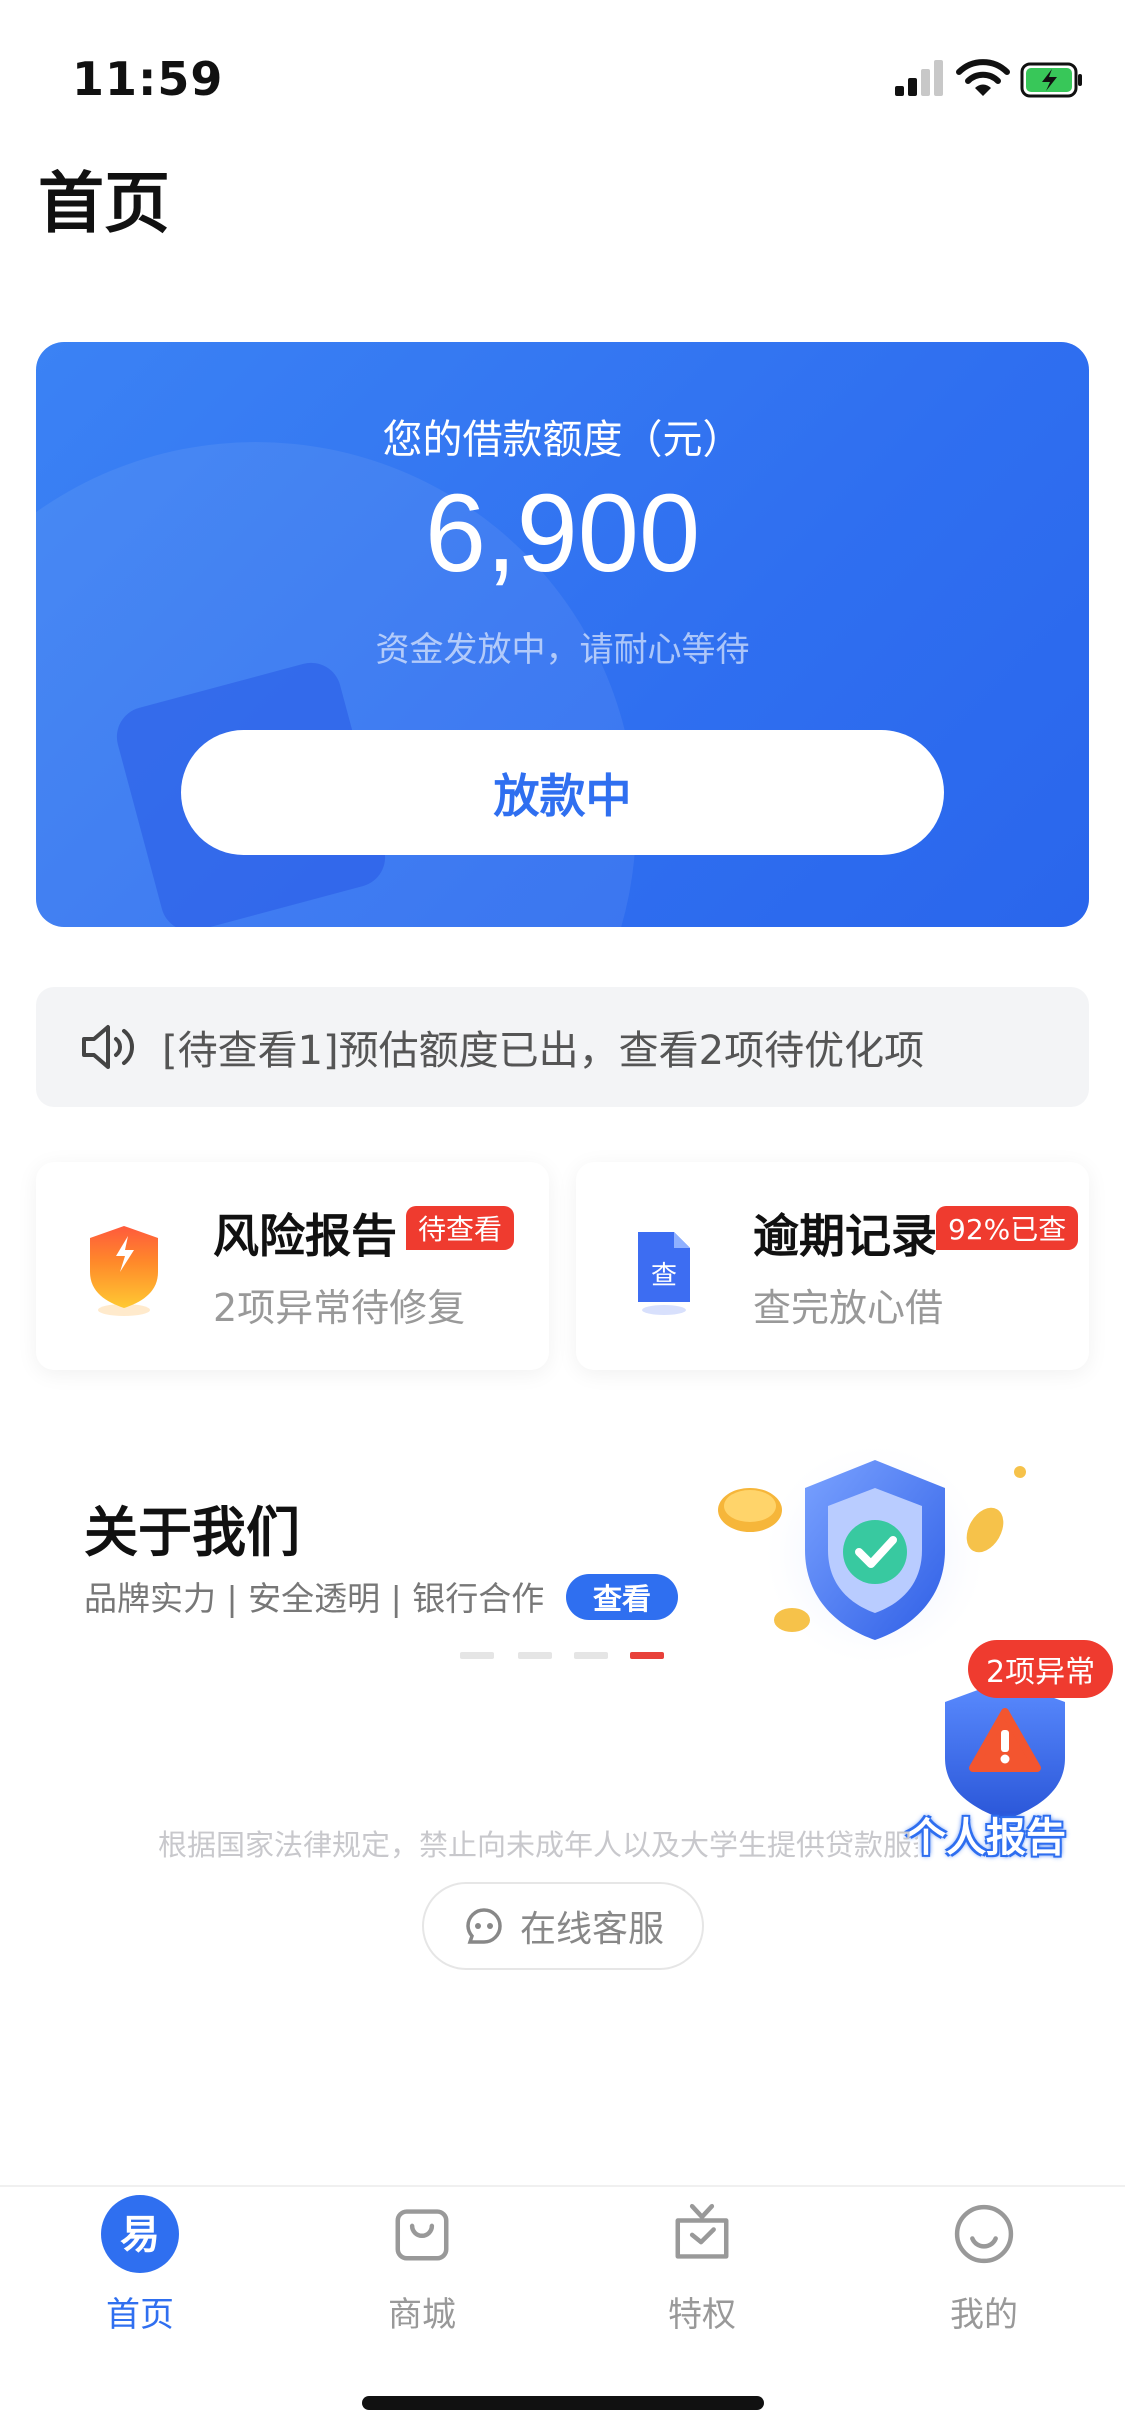 This screenshot has height=2436, width=1125. I want to click on carousel-dot-active, so click(647, 1655).